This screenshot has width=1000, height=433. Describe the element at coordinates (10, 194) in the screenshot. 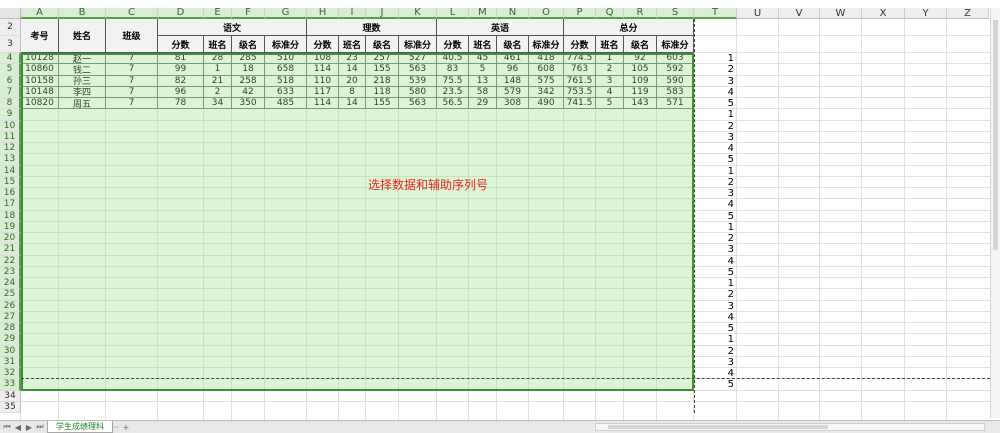

I see `row-header-16: 16` at that location.